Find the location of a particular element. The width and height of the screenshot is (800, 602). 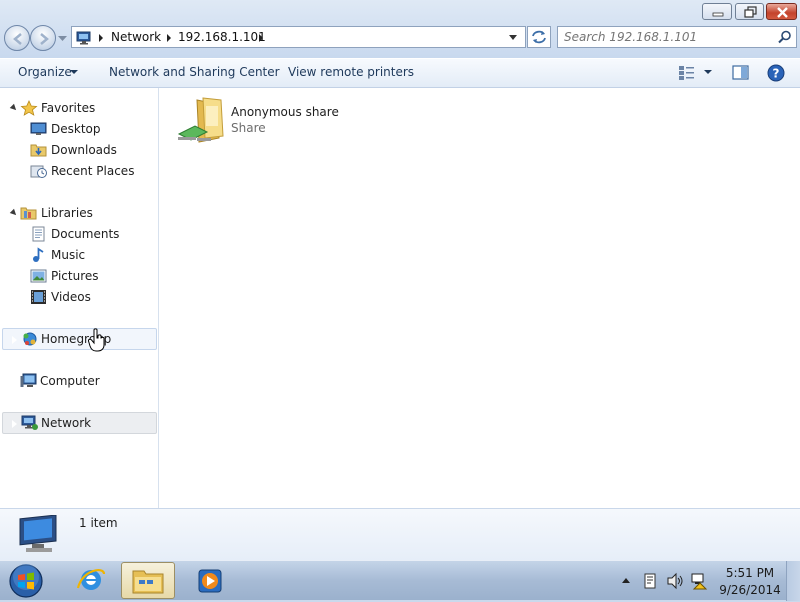

back-button is located at coordinates (17, 38).